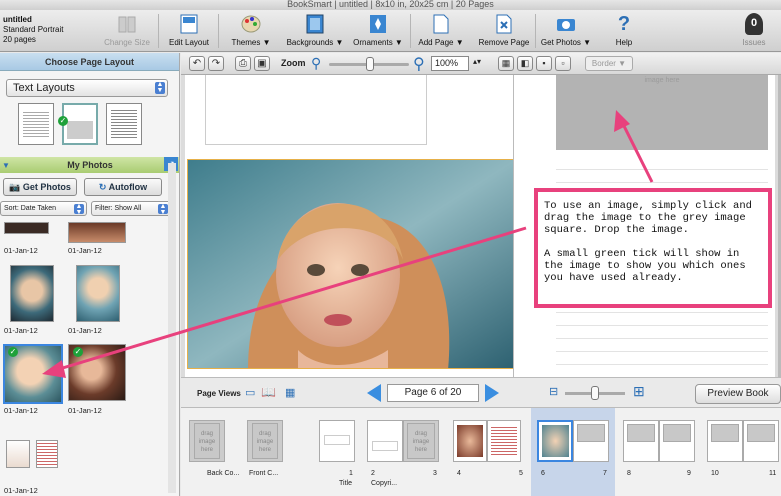 The height and width of the screenshot is (496, 781). I want to click on single-page-icon: ▭, so click(250, 392).